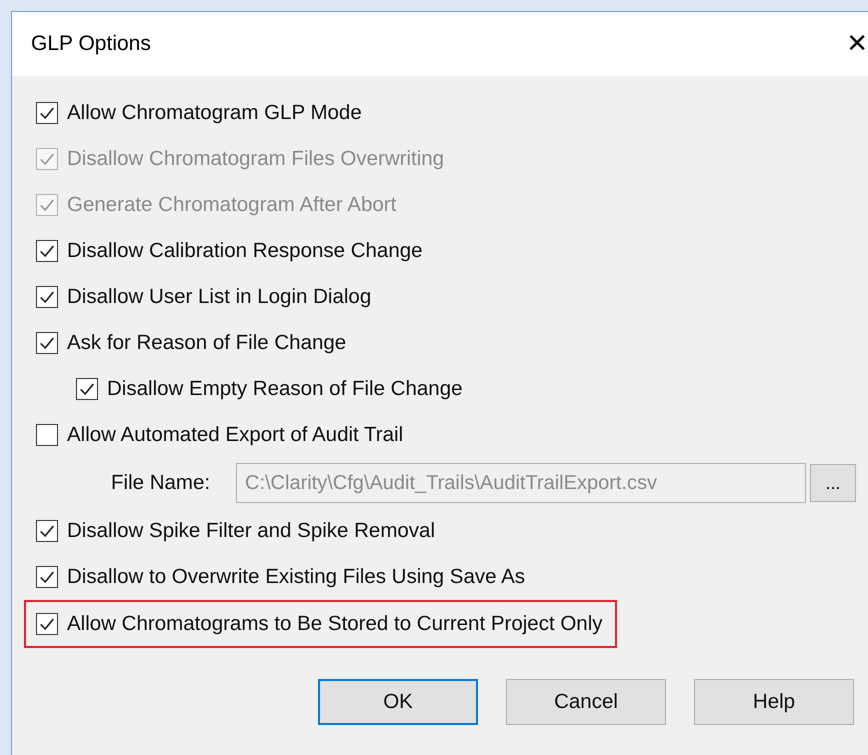 The width and height of the screenshot is (868, 755). What do you see at coordinates (91, 44) in the screenshot?
I see `window-title: GLP Options` at bounding box center [91, 44].